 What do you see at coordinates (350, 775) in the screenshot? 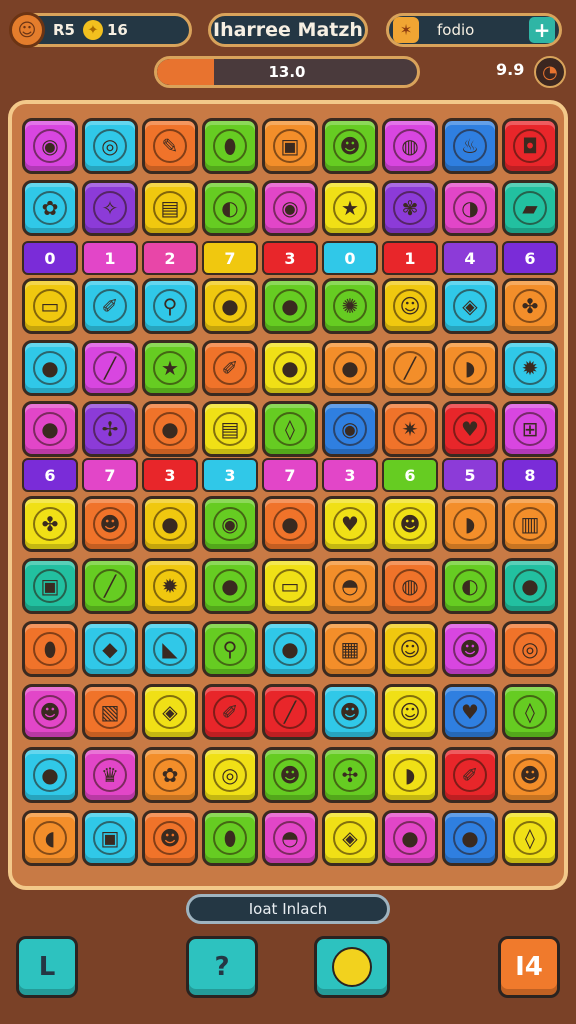
I see `match-tile: ✣` at bounding box center [350, 775].